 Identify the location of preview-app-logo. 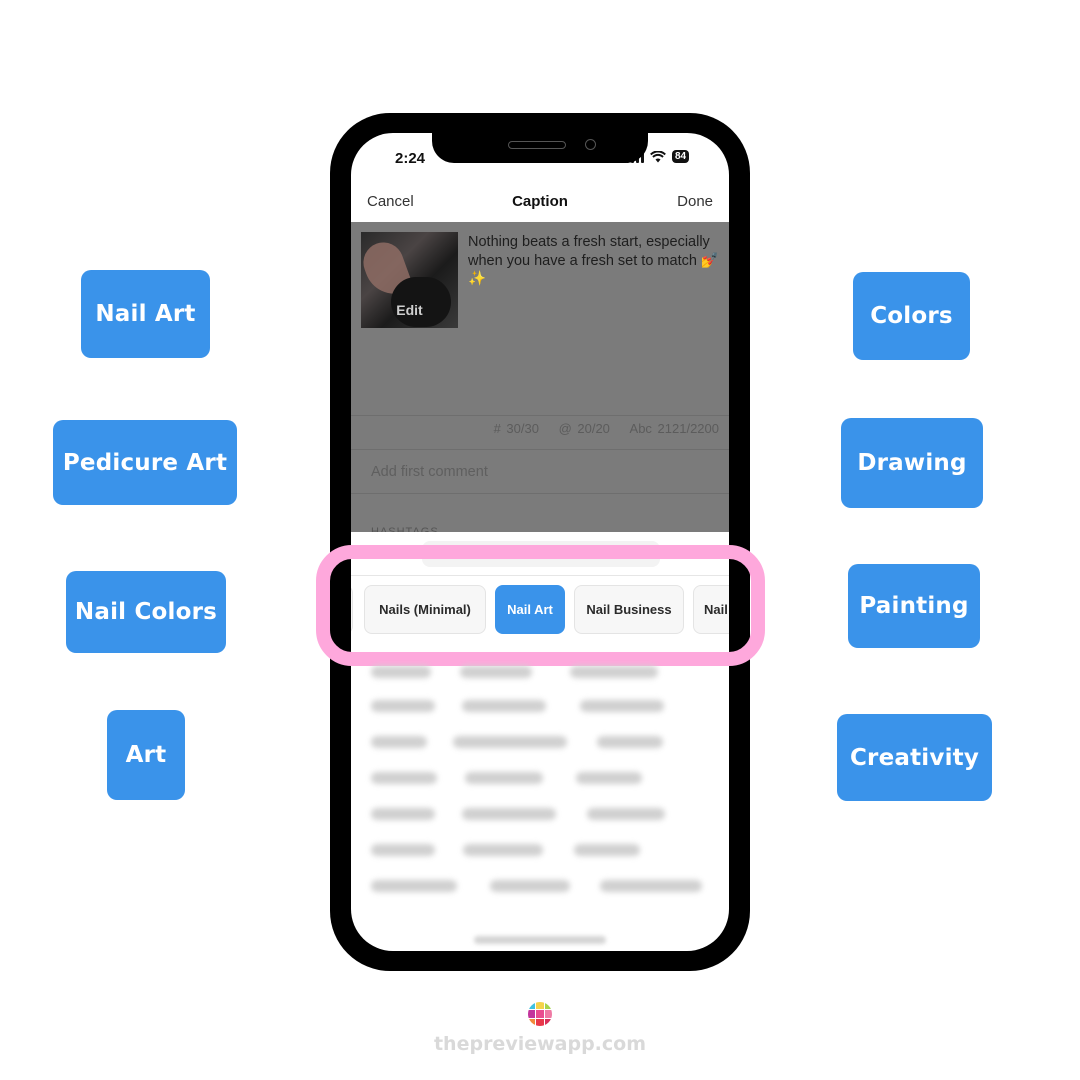
(540, 1014).